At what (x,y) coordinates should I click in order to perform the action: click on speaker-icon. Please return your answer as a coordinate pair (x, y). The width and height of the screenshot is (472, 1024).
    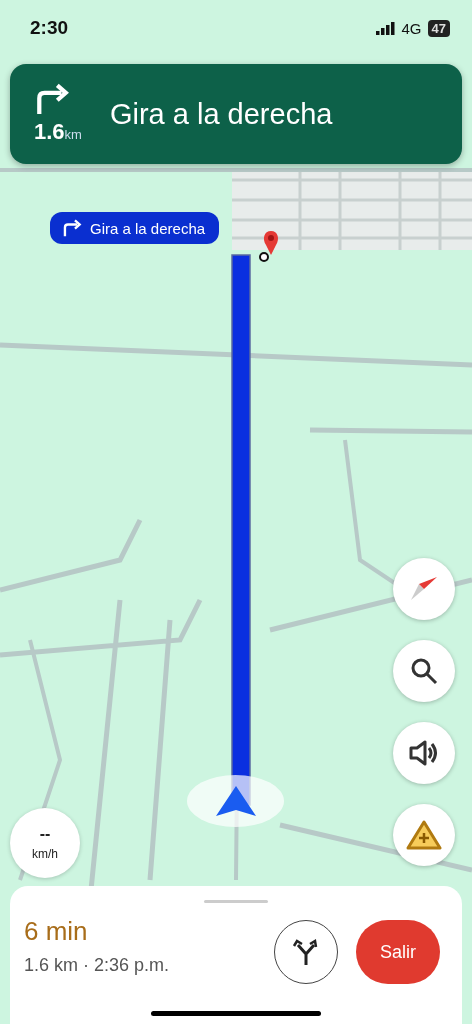
    Looking at the image, I should click on (424, 753).